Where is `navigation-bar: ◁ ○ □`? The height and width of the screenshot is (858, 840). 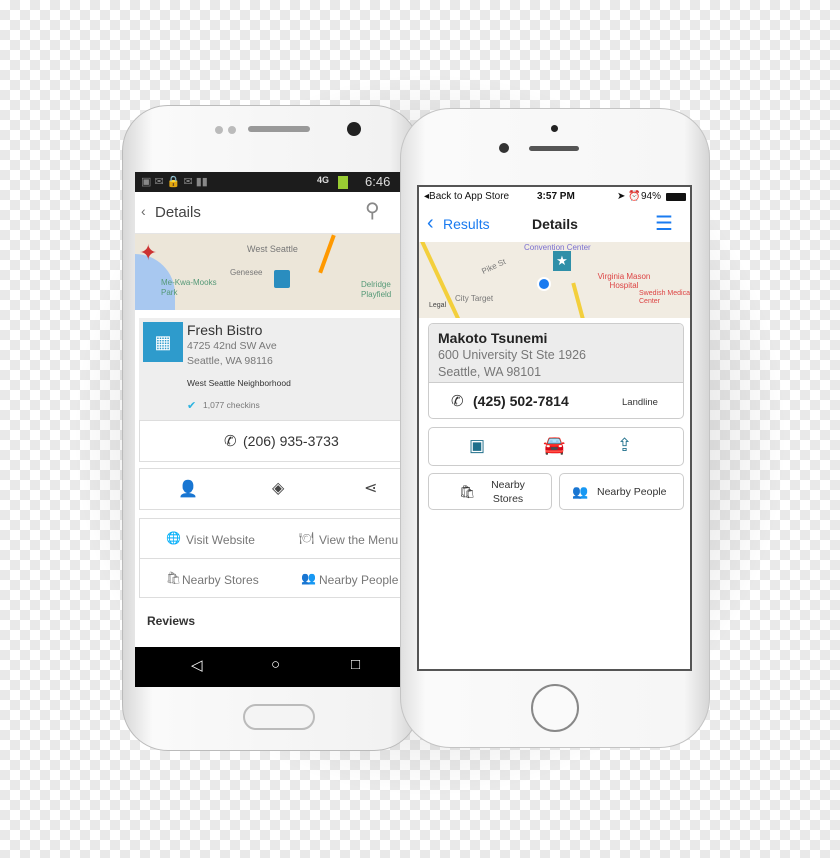
navigation-bar: ◁ ○ □ is located at coordinates (267, 667).